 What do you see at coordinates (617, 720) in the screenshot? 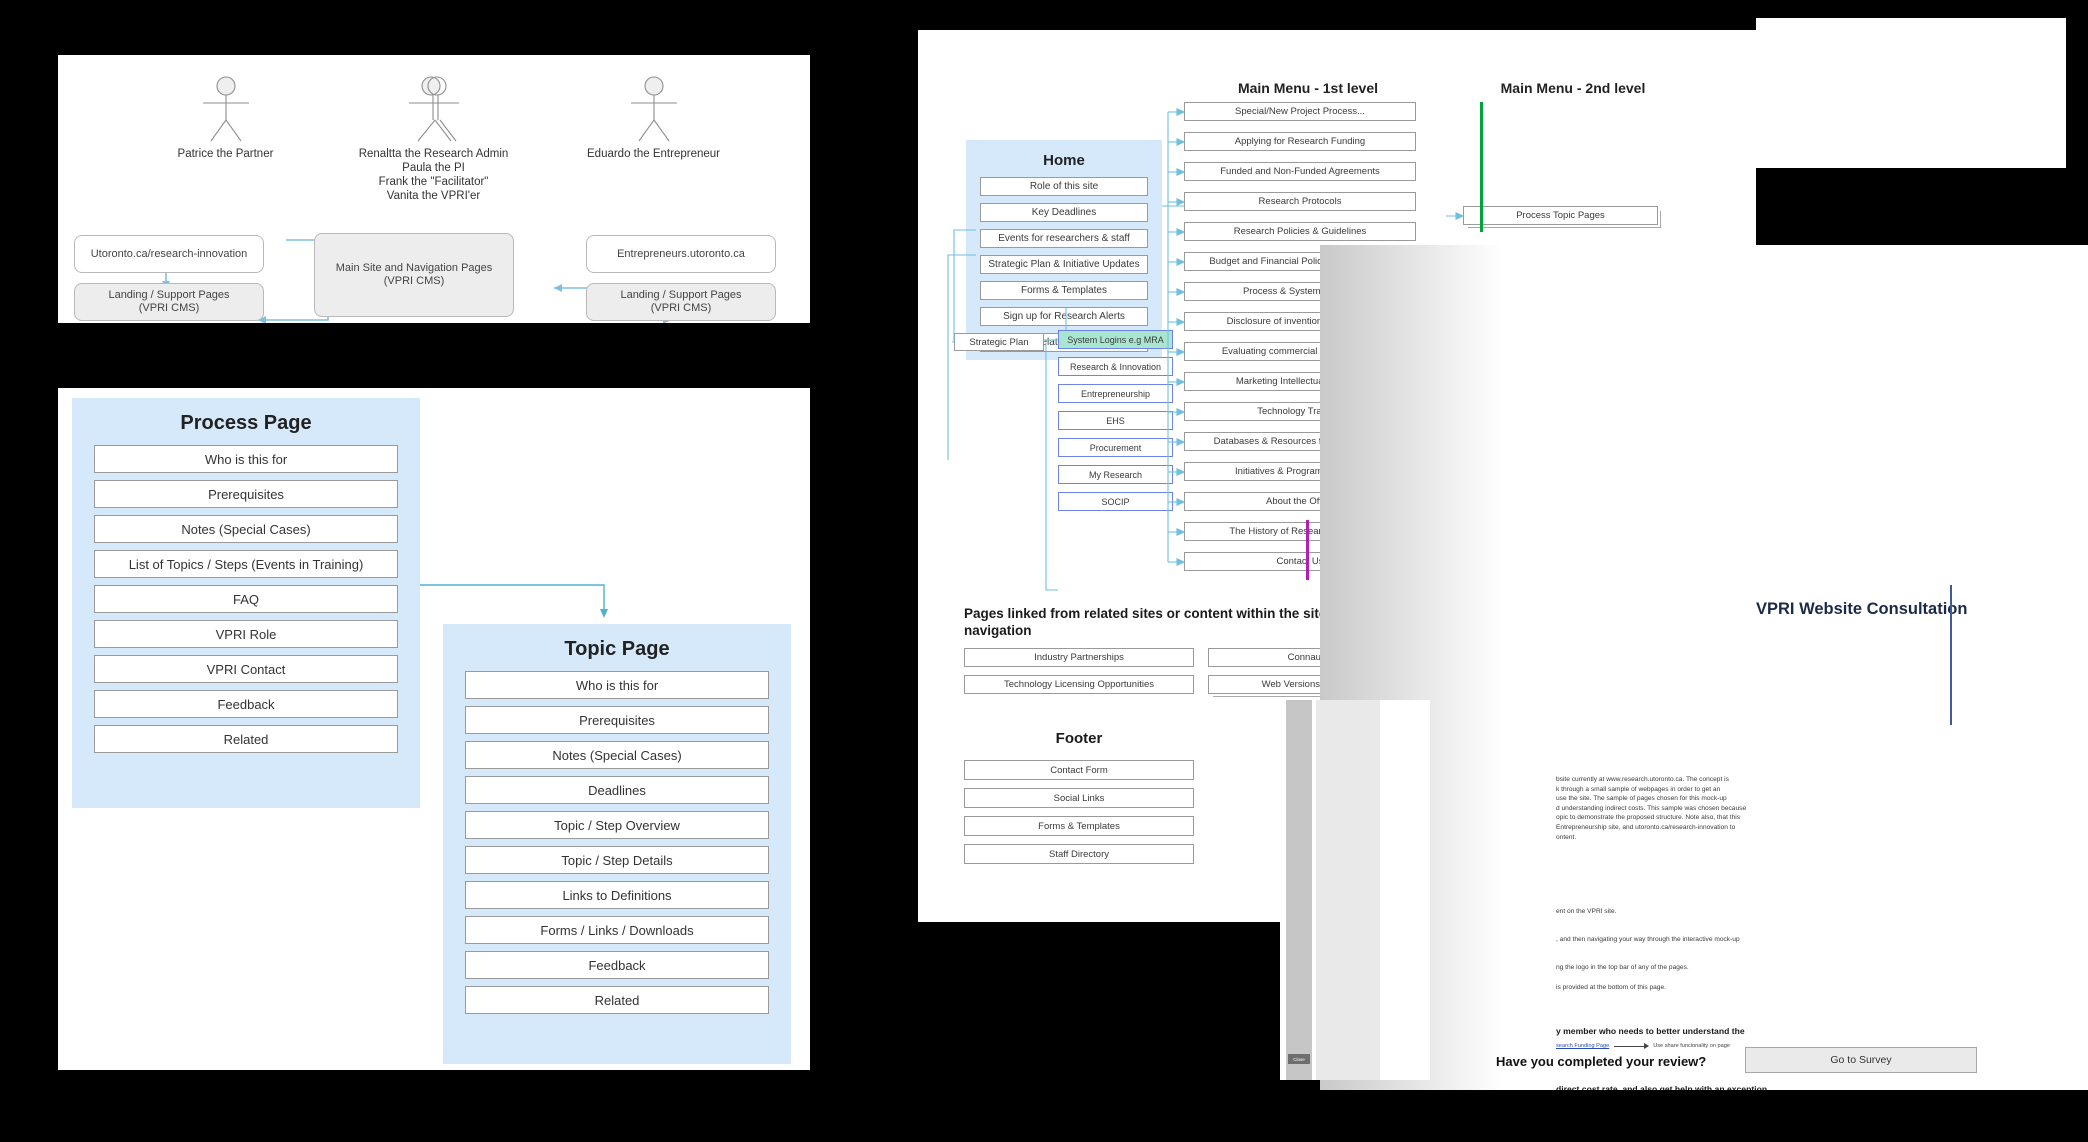
I see `topic-row: Prerequisites` at bounding box center [617, 720].